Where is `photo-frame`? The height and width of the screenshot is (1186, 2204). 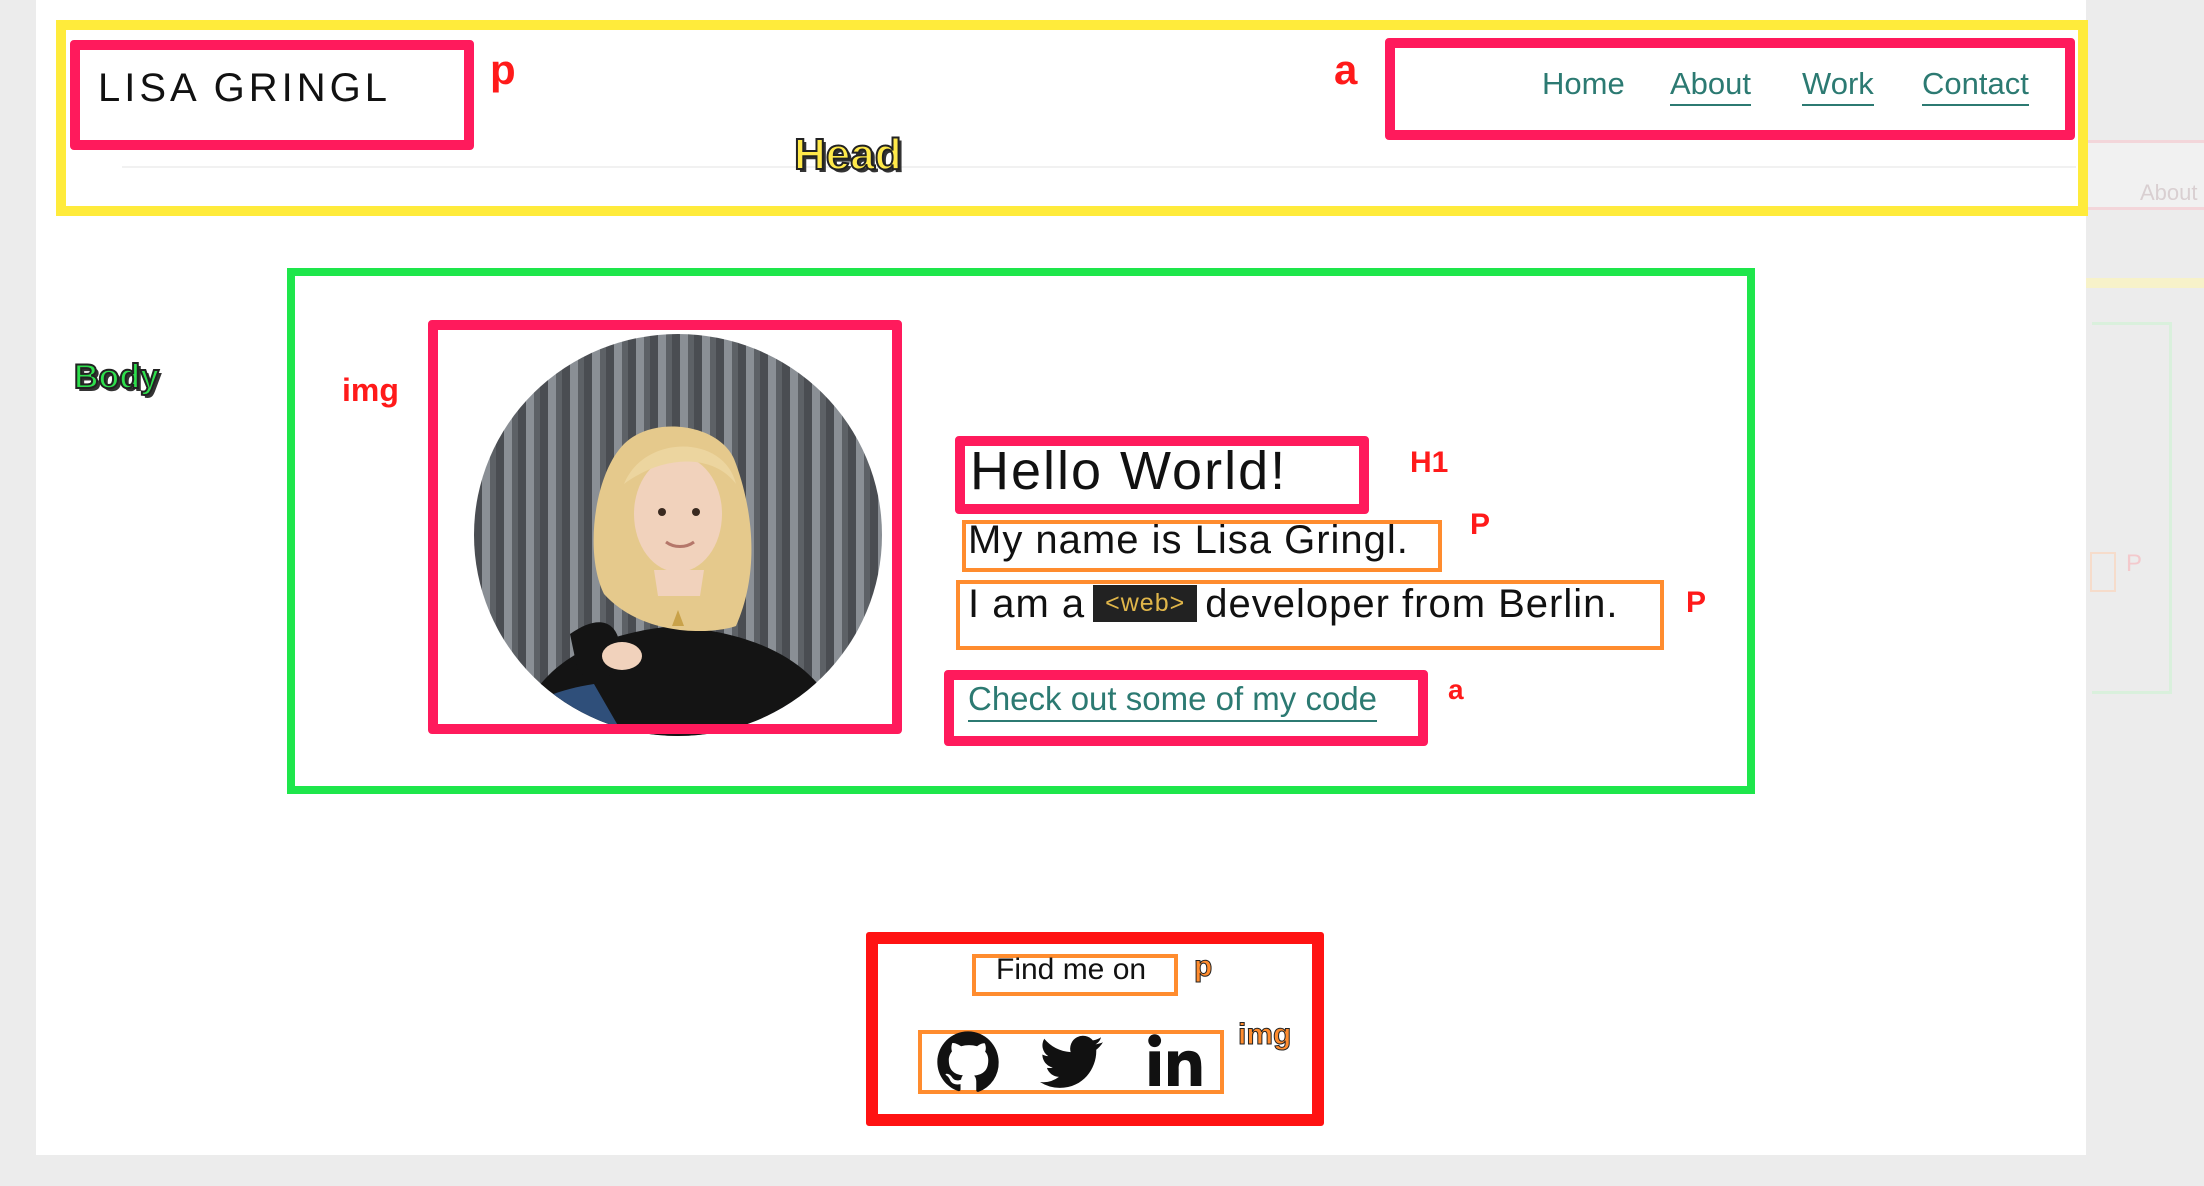
photo-frame is located at coordinates (665, 527).